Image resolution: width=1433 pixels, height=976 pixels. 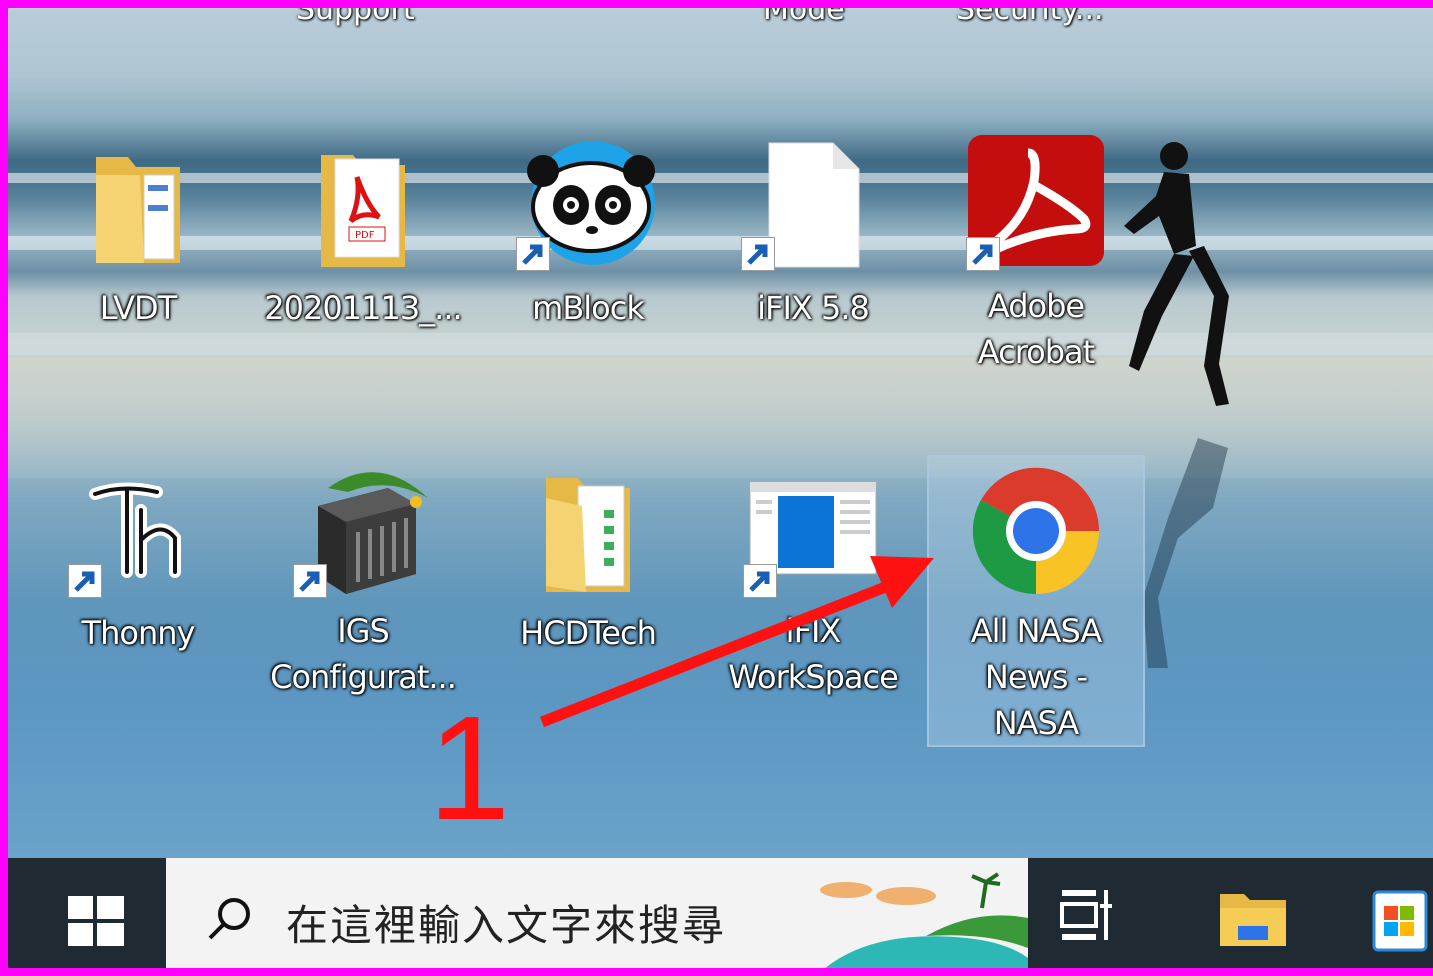 What do you see at coordinates (469, 768) in the screenshot?
I see `annotation-step-number: 1` at bounding box center [469, 768].